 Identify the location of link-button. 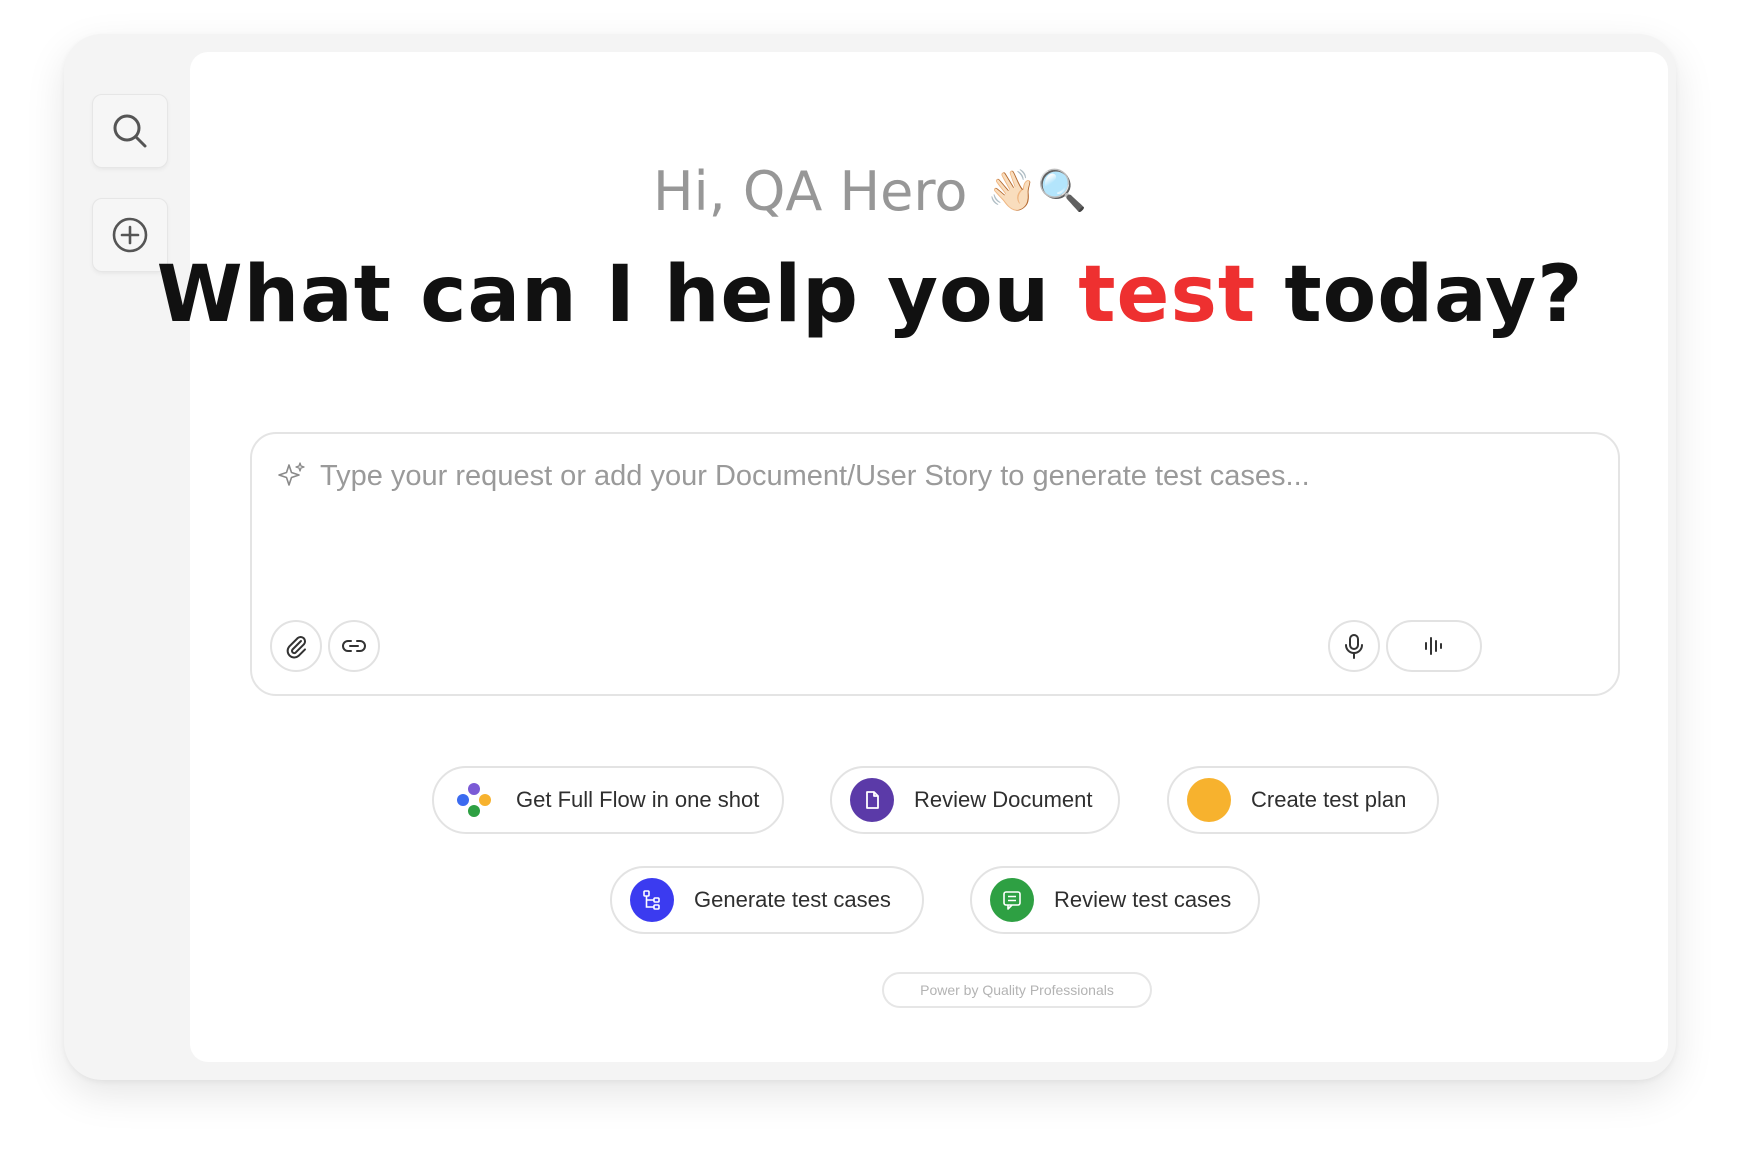
(354, 646).